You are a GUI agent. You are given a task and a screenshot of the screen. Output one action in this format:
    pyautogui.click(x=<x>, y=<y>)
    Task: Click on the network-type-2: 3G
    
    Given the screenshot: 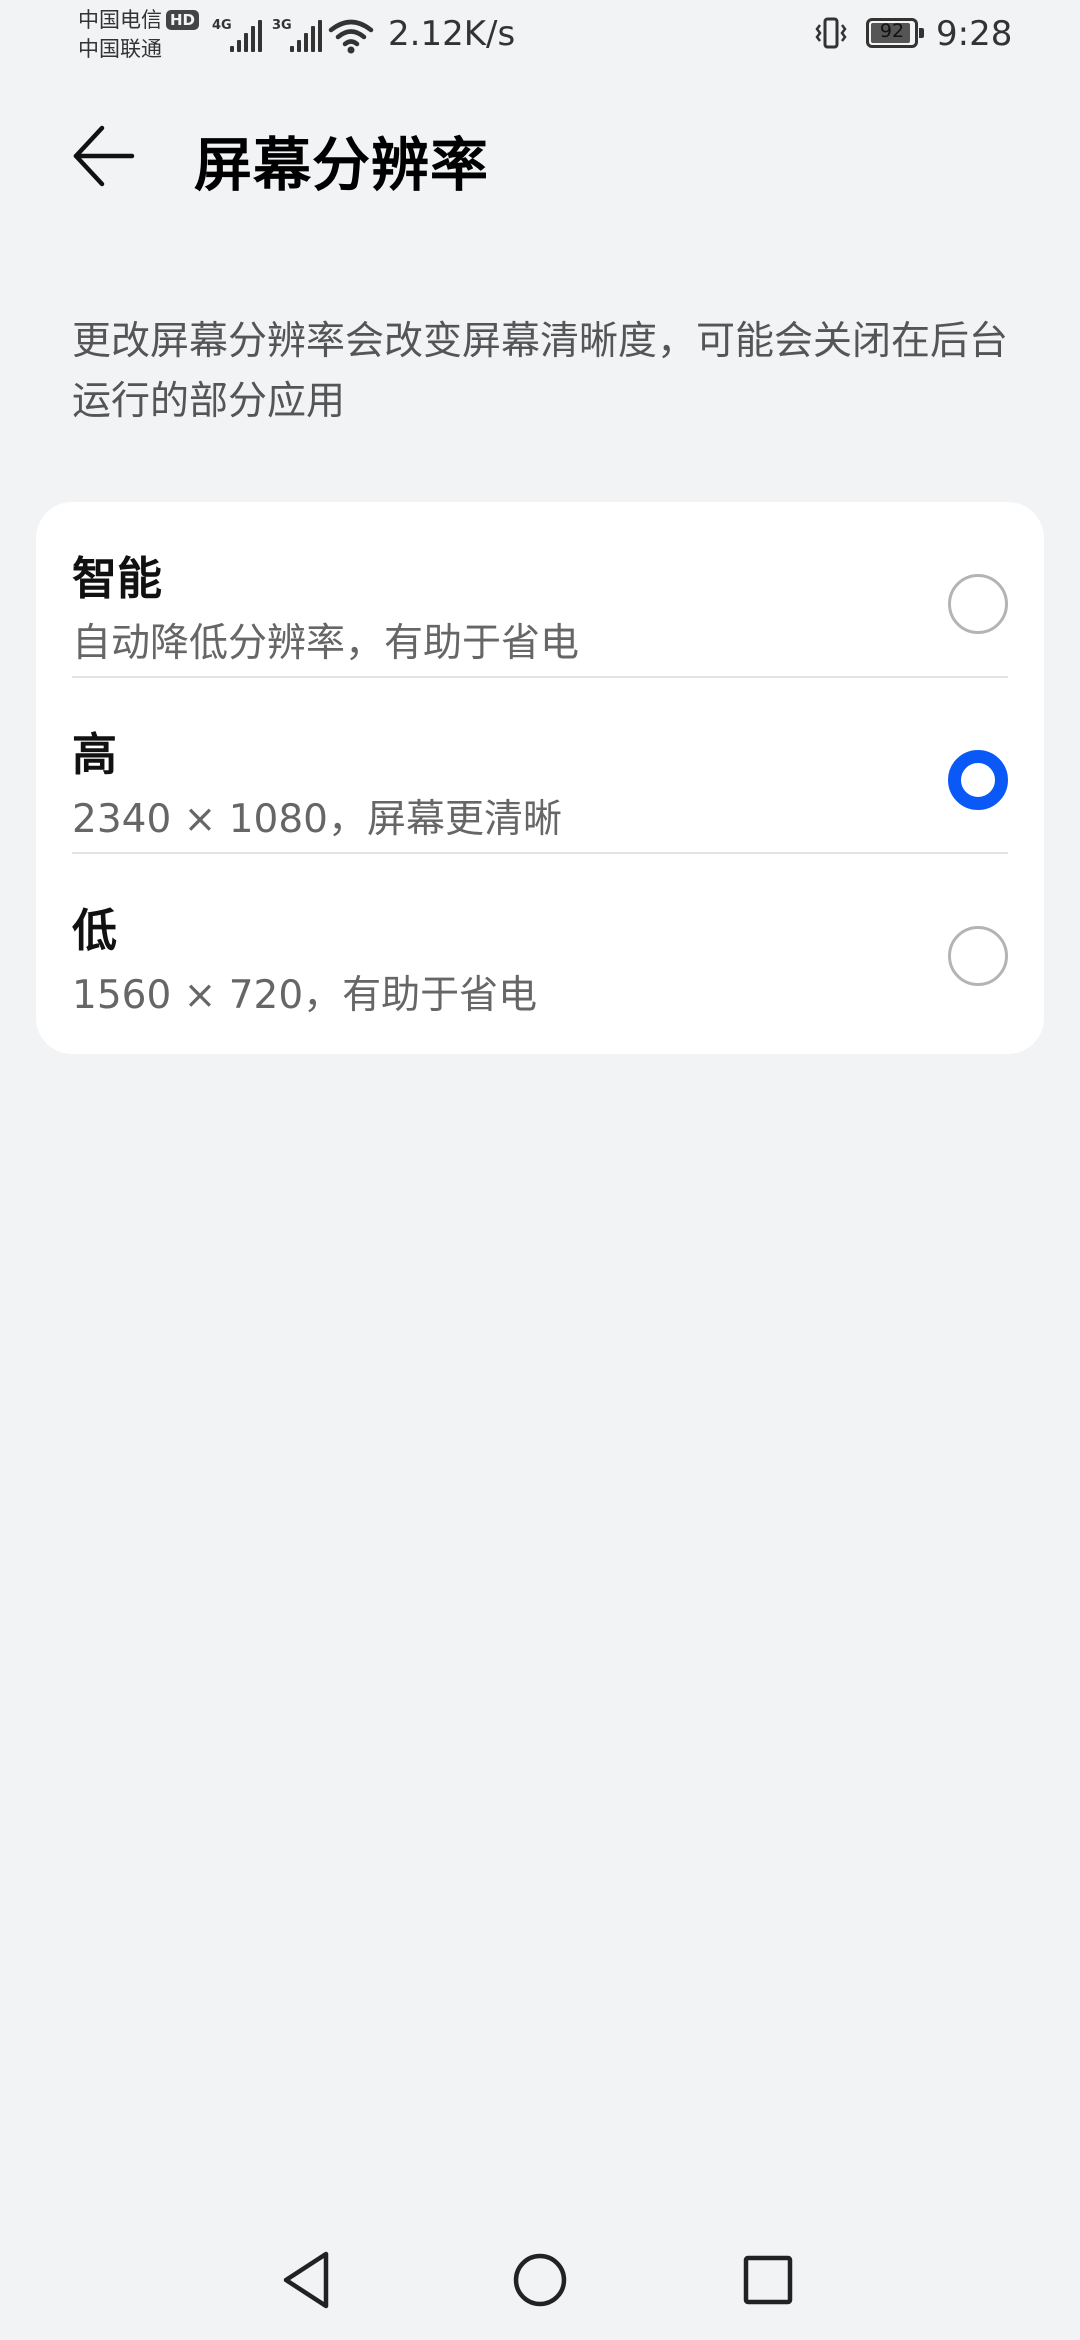 What is the action you would take?
    pyautogui.click(x=282, y=25)
    